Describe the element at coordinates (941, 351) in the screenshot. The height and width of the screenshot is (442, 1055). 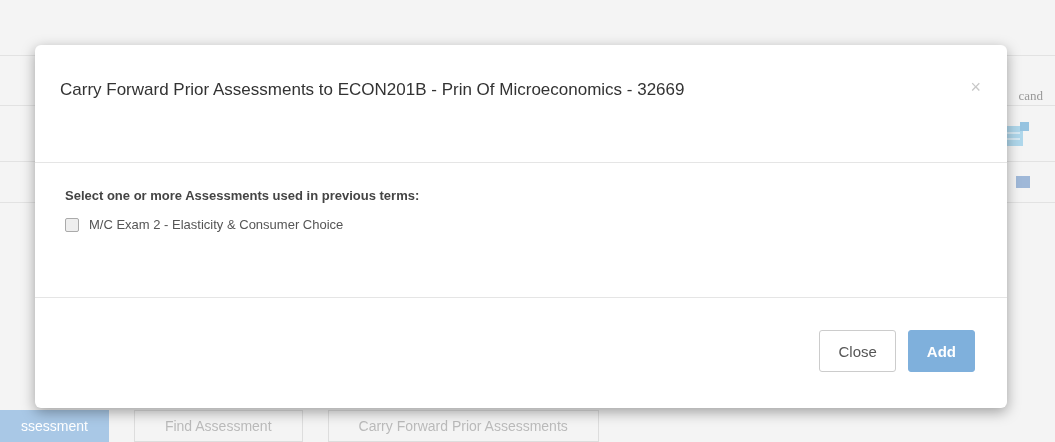
I see `add-button: Add` at that location.